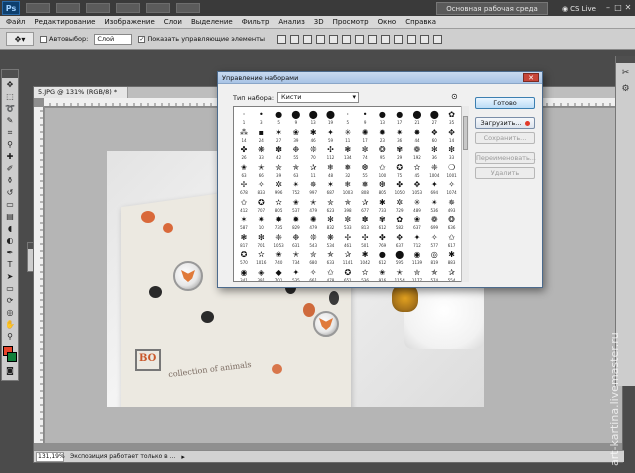  I want to click on brush-preset-cell: ✩ 617, so click(452, 240).